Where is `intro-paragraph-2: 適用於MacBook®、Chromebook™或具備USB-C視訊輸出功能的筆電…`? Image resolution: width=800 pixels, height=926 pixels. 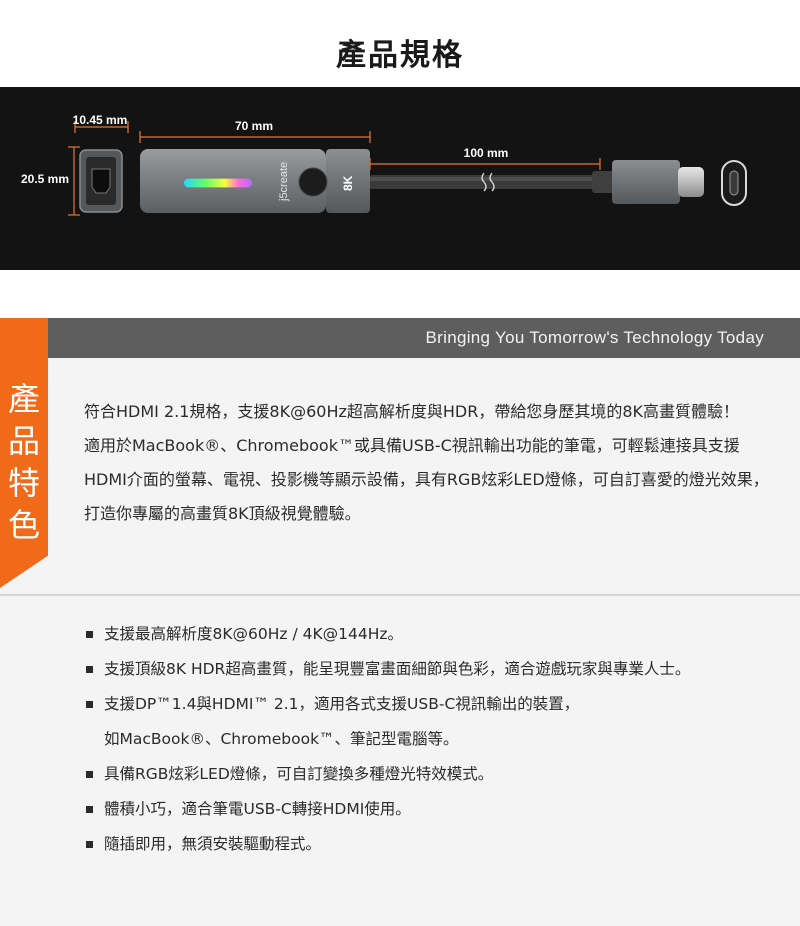 intro-paragraph-2: 適用於MacBook®、Chromebook™或具備USB-C視訊輸出功能的筆電… is located at coordinates (426, 479).